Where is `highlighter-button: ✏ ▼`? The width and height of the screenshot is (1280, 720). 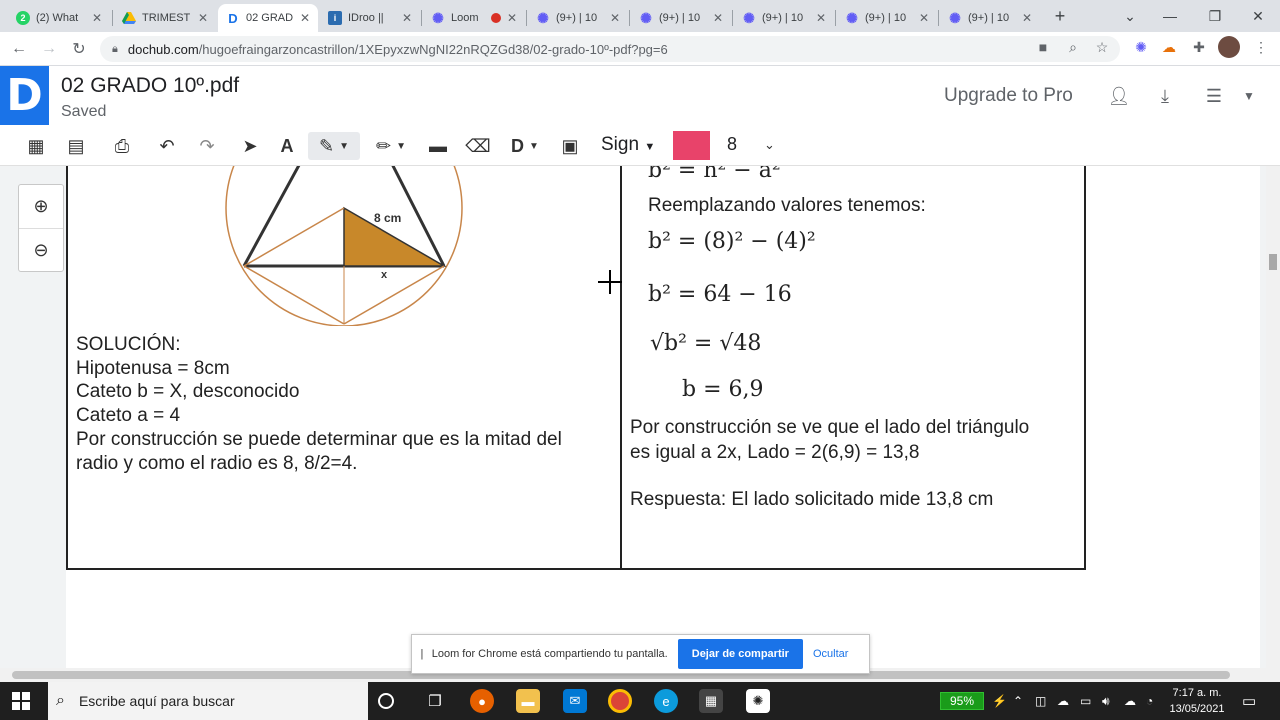
highlighter-button: ✏ ▼ is located at coordinates (391, 146).